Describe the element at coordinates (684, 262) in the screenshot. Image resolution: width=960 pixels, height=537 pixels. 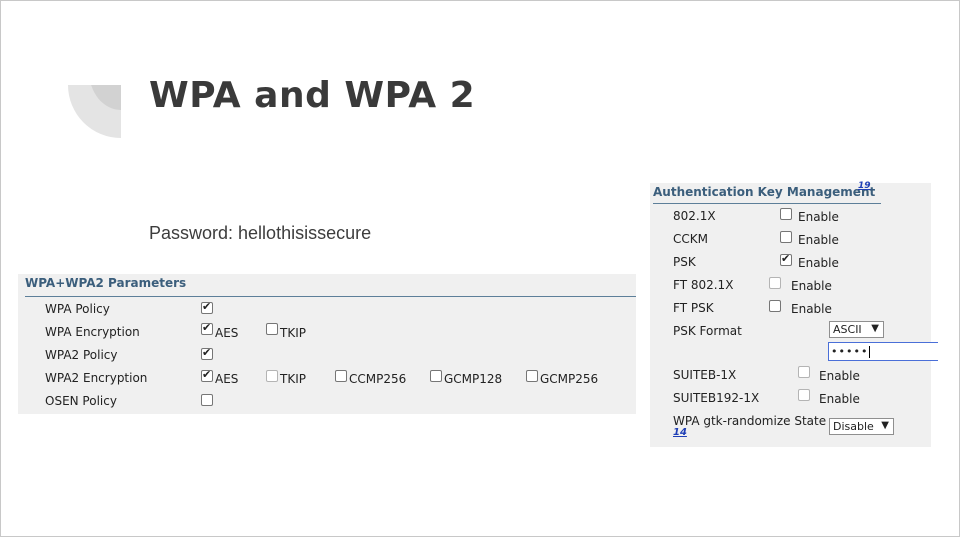
I see `akm-psk-label: PSK` at that location.